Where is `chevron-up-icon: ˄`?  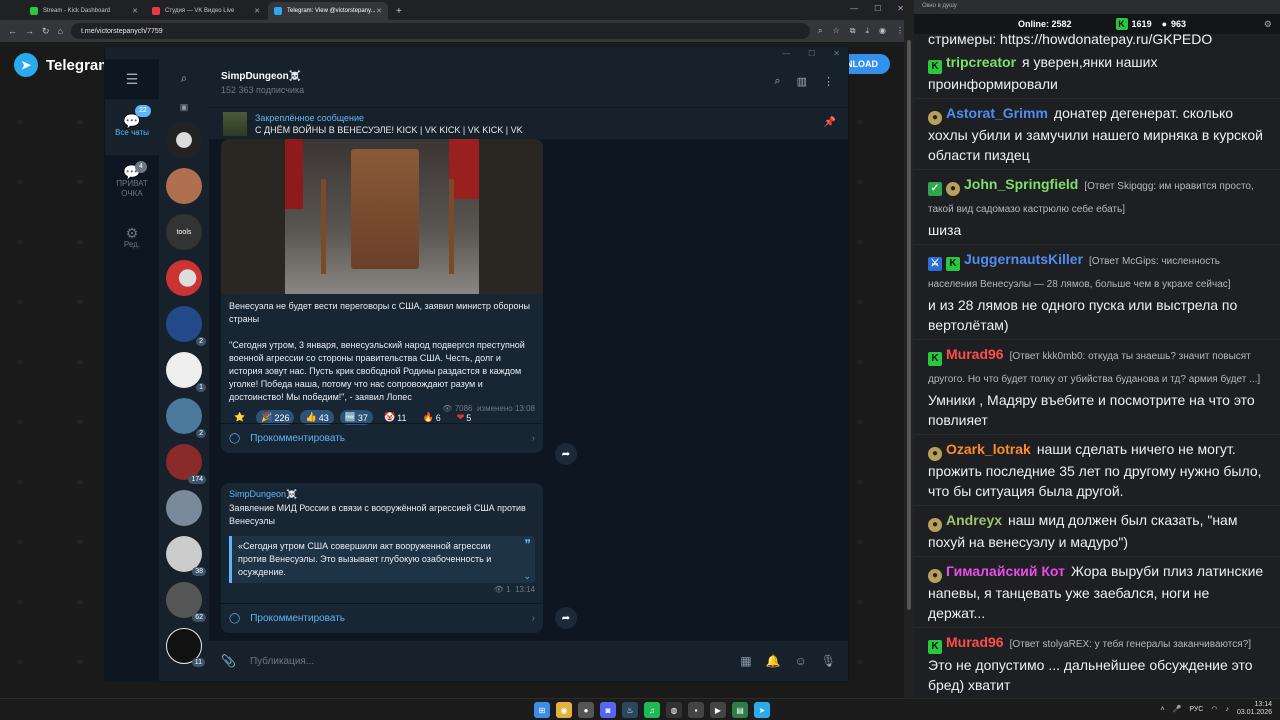
chevron-up-icon: ˄ is located at coordinates (1163, 709).